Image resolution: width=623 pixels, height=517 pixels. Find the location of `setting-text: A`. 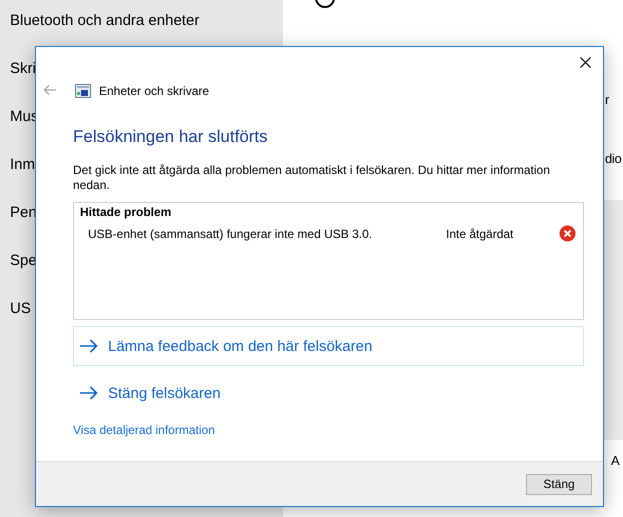

setting-text: A is located at coordinates (615, 460).